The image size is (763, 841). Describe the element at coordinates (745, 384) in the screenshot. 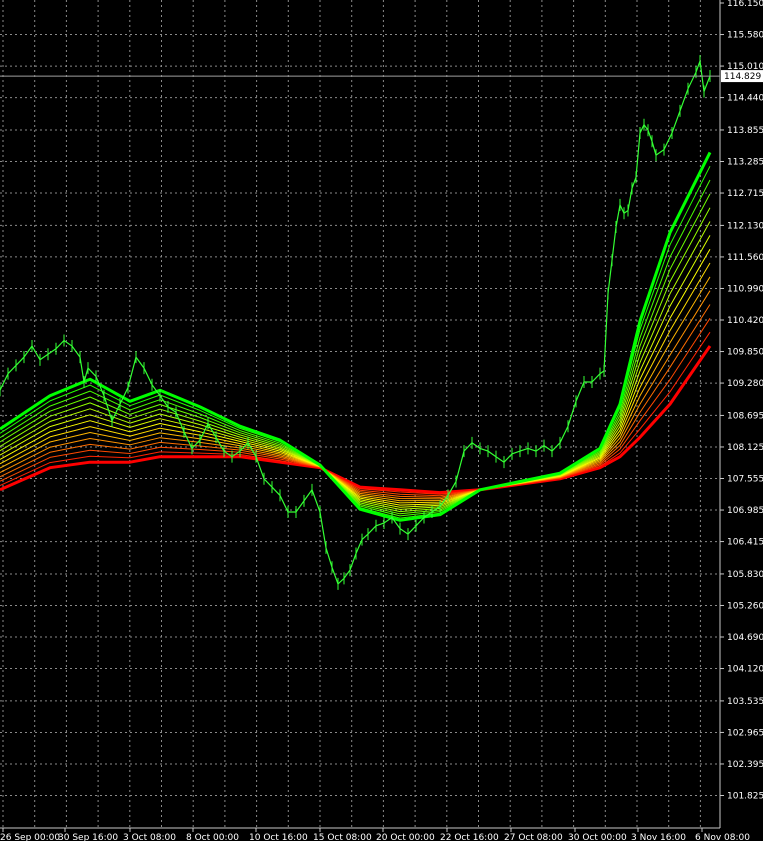

I see `price-tick-label: 109.280` at that location.